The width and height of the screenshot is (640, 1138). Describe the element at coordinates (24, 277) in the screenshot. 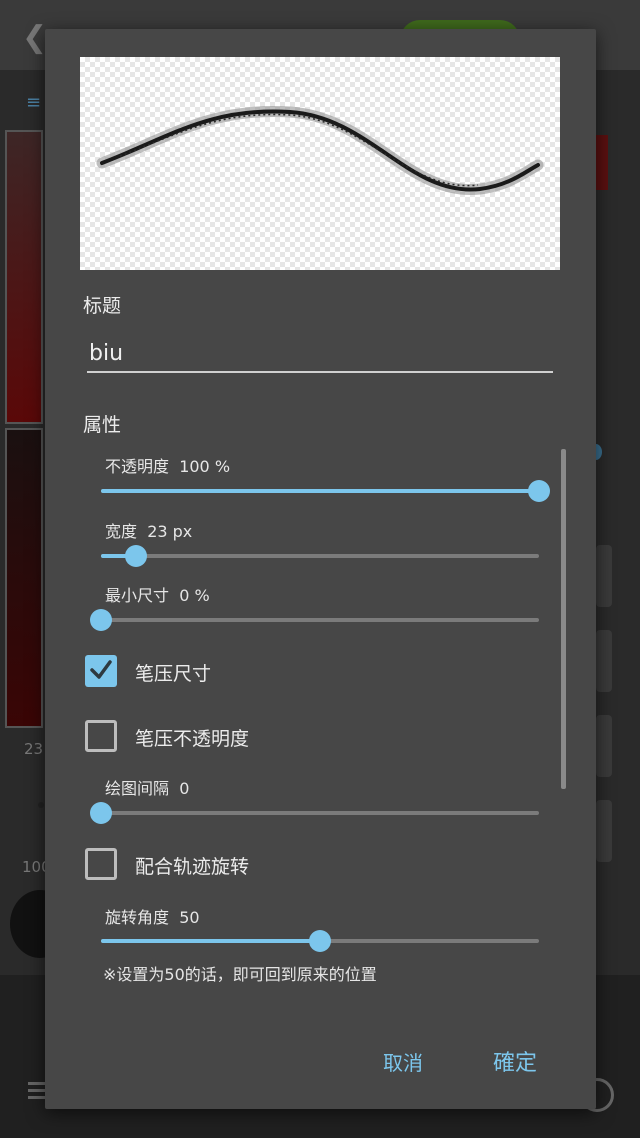

I see `bg-size-bar` at that location.